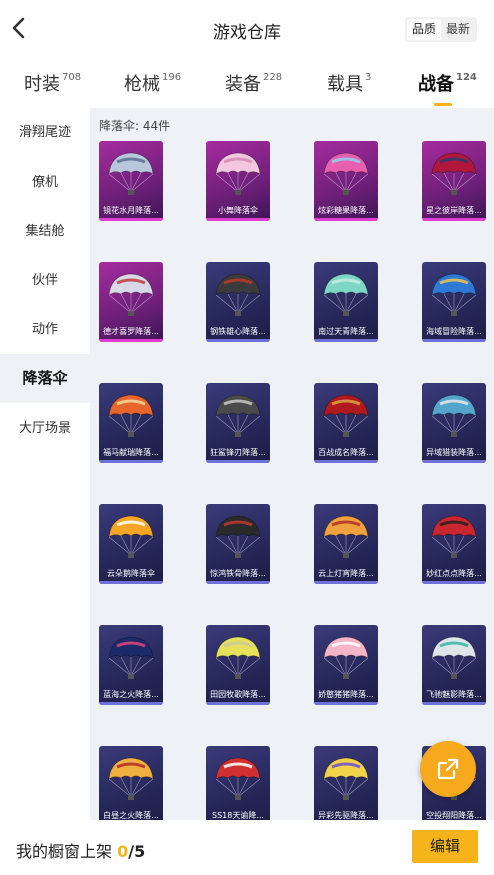 The height and width of the screenshot is (875, 494). Describe the element at coordinates (443, 104) in the screenshot. I see `active-tab-indicator` at that location.